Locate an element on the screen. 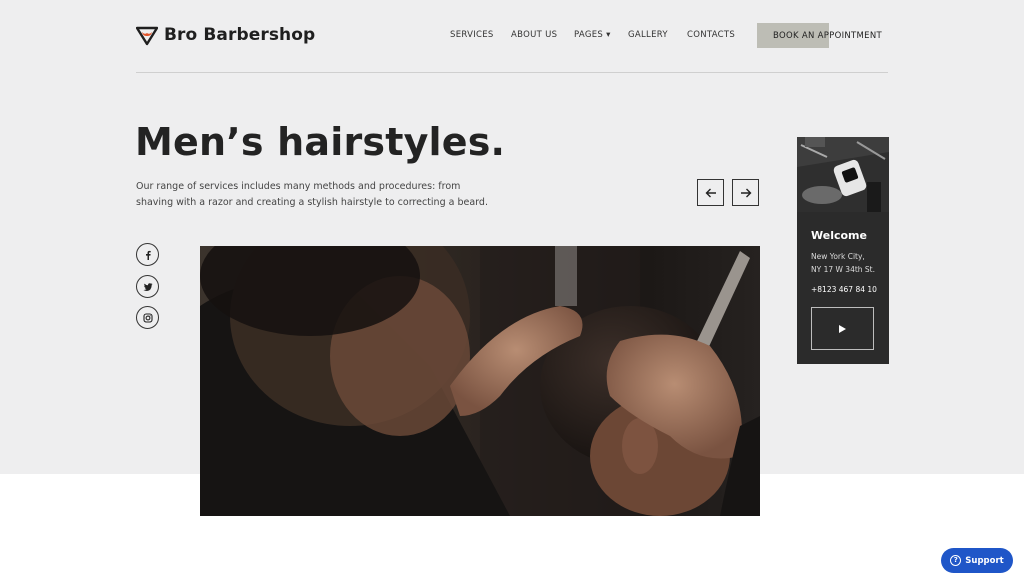  header-divider is located at coordinates (512, 72).